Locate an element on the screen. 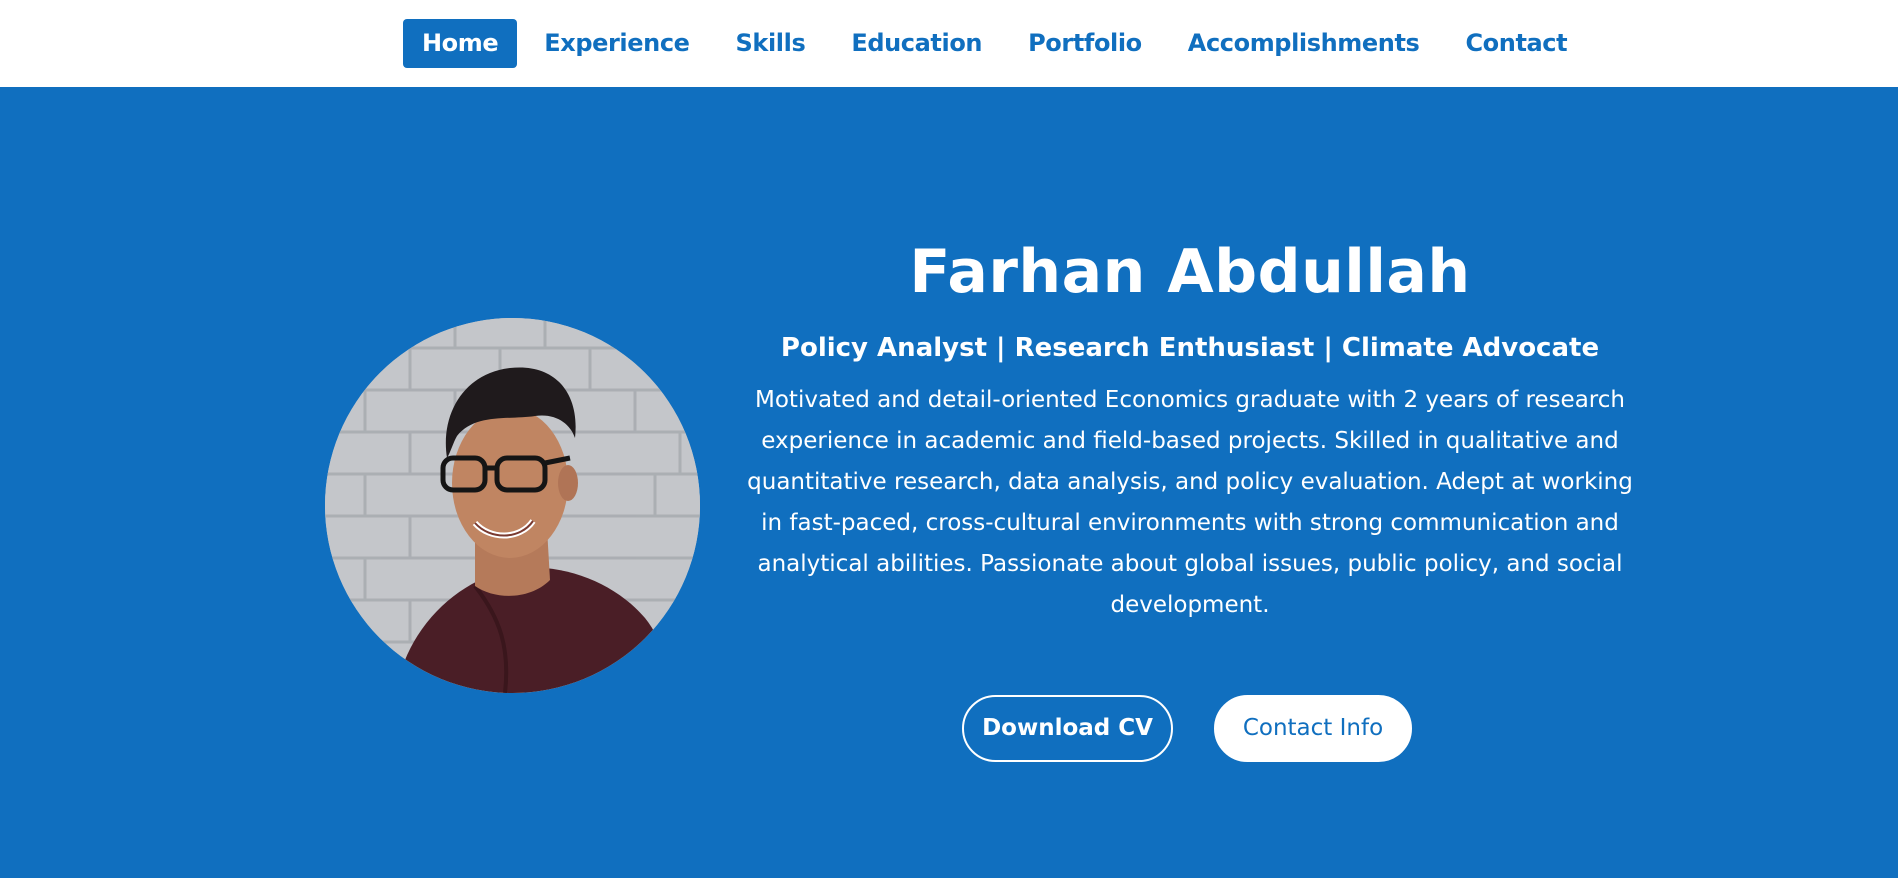 This screenshot has width=1898, height=878. contact-info-button: Contact Info is located at coordinates (1313, 728).